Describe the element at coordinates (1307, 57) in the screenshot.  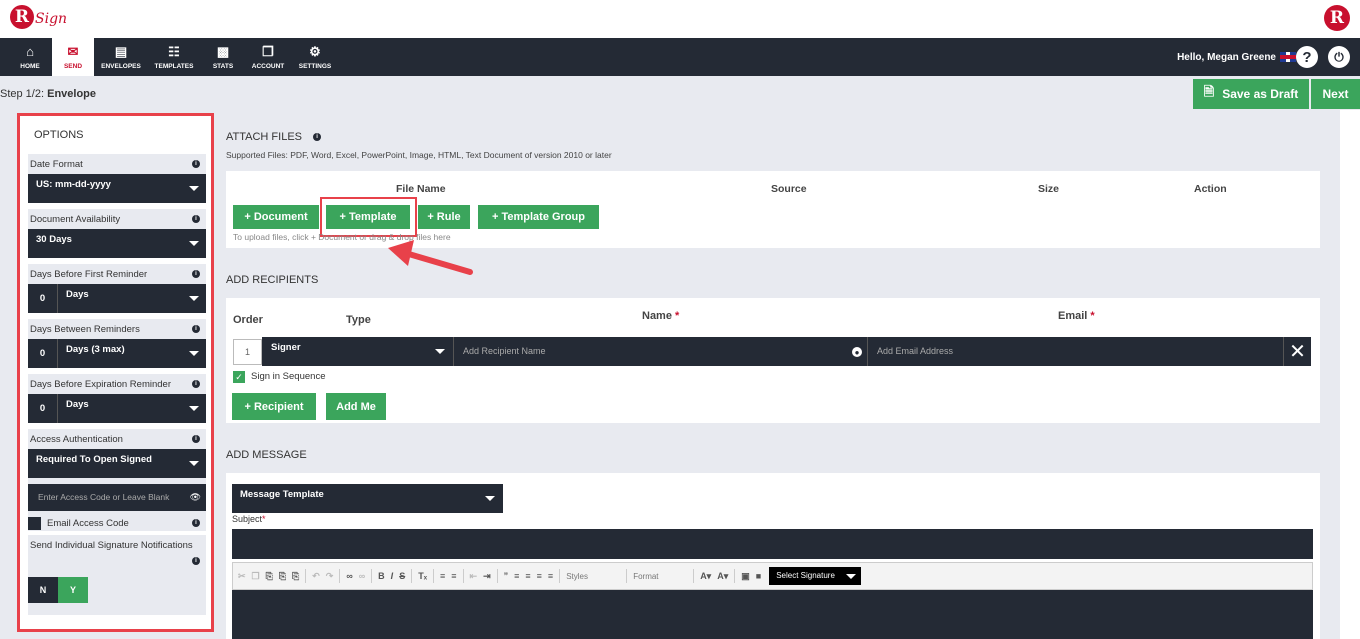
I see `help-icon: ?` at that location.